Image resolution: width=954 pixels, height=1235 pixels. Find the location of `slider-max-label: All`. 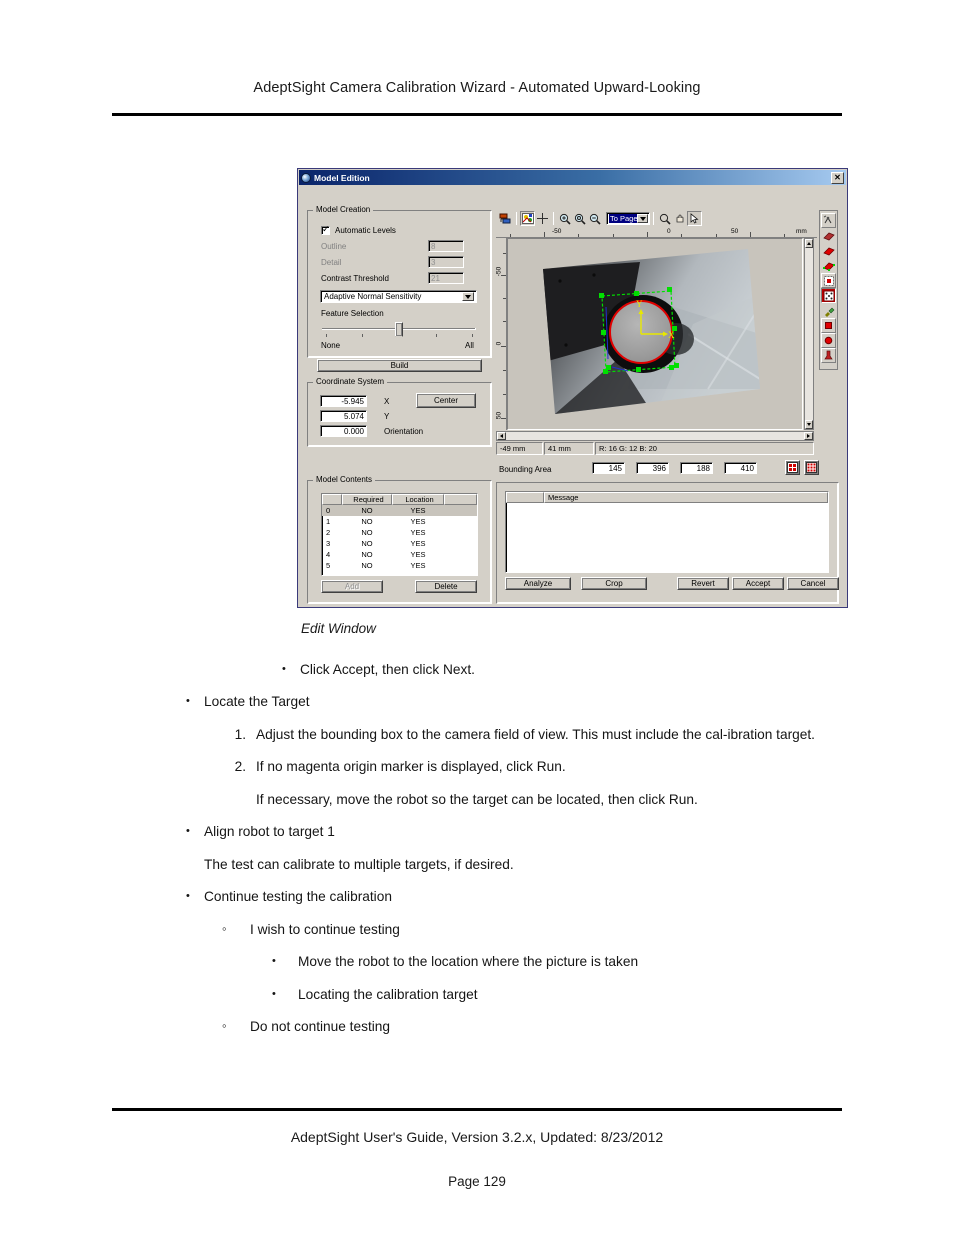

slider-max-label: All is located at coordinates (469, 345).